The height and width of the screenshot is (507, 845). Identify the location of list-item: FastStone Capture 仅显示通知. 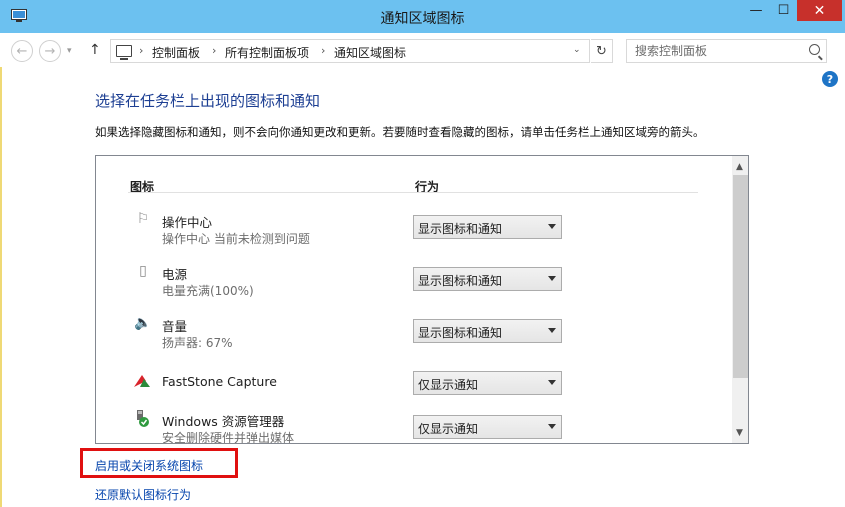
(414, 385).